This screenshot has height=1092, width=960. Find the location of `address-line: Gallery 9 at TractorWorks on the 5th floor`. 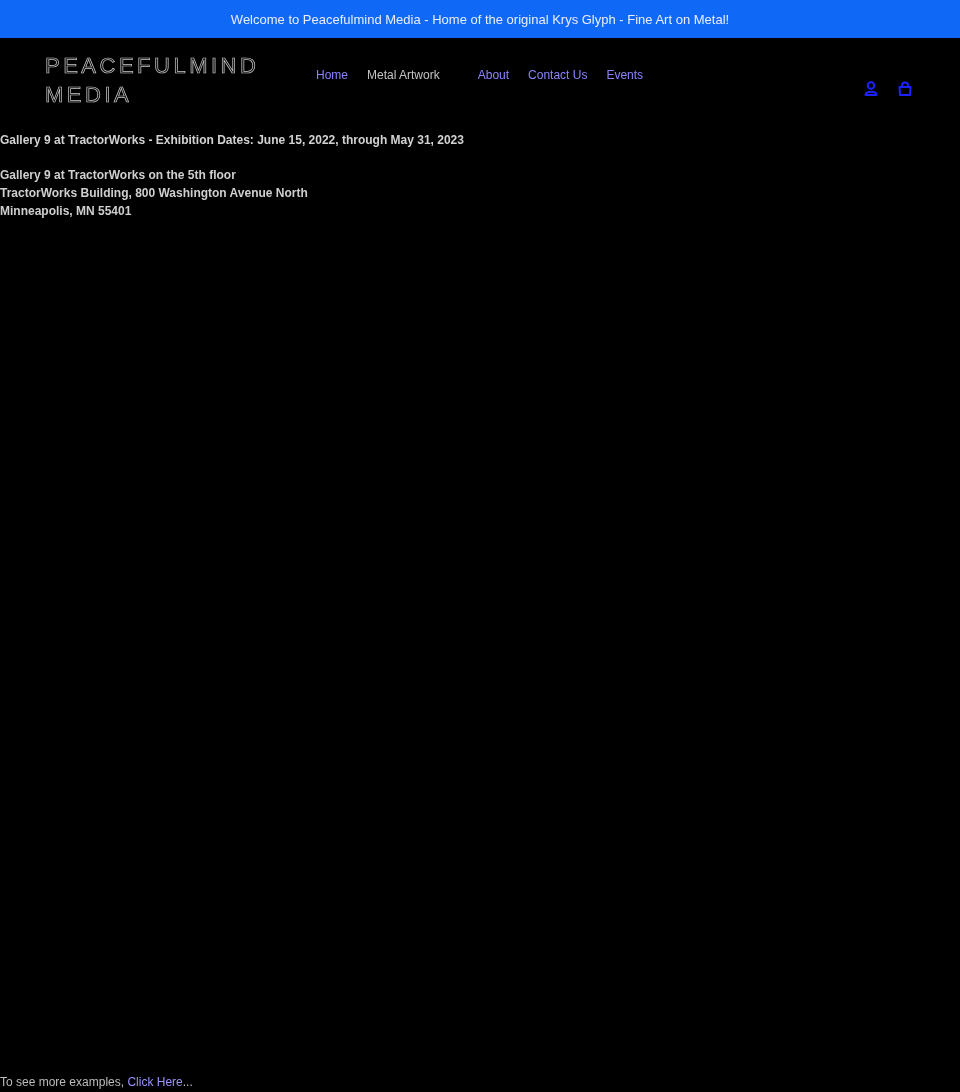

address-line: Gallery 9 at TractorWorks on the 5th floor is located at coordinates (118, 175).